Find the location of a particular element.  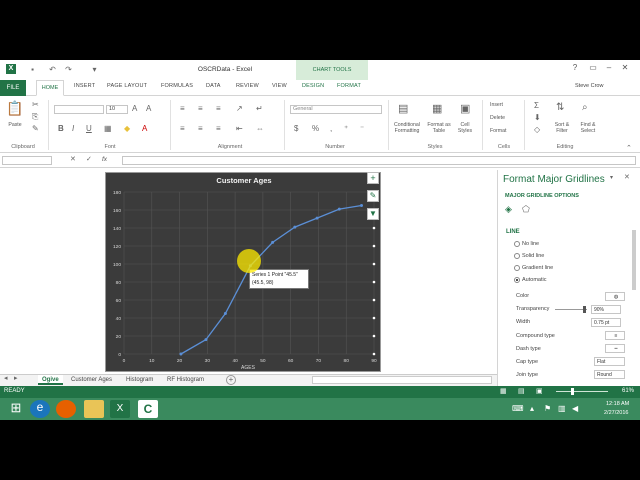

join-type-select: Round is located at coordinates (609, 374).